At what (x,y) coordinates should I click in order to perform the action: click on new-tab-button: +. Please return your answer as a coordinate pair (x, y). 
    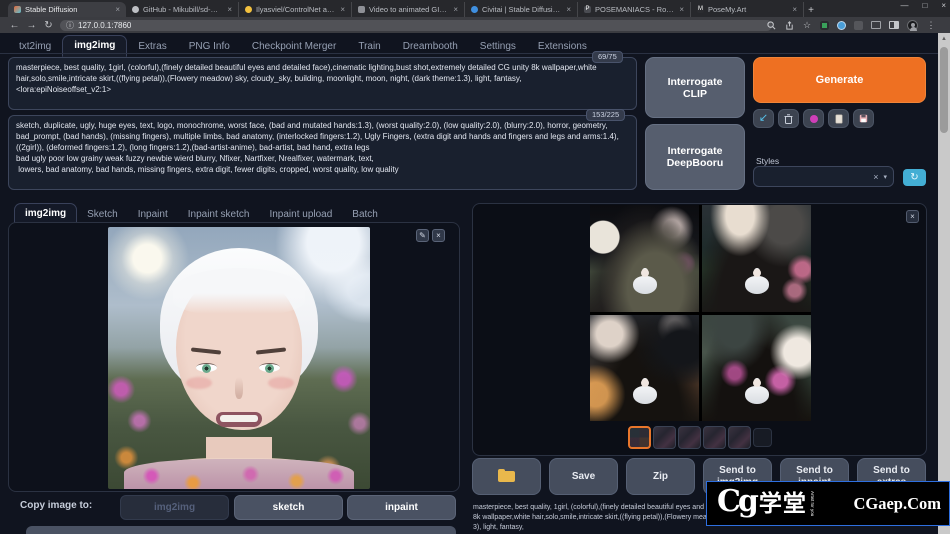
    Looking at the image, I should click on (811, 10).